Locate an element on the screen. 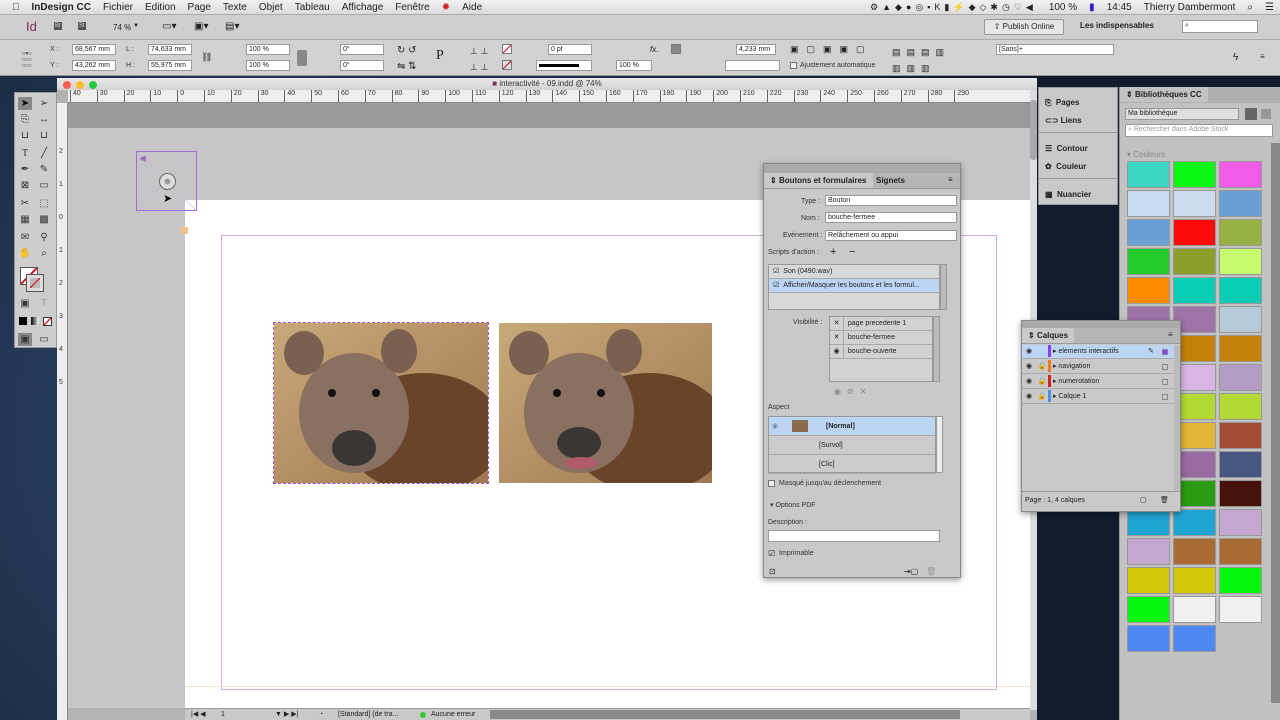 The width and height of the screenshot is (1280, 720). line-tool: ╱ is located at coordinates (44, 153).